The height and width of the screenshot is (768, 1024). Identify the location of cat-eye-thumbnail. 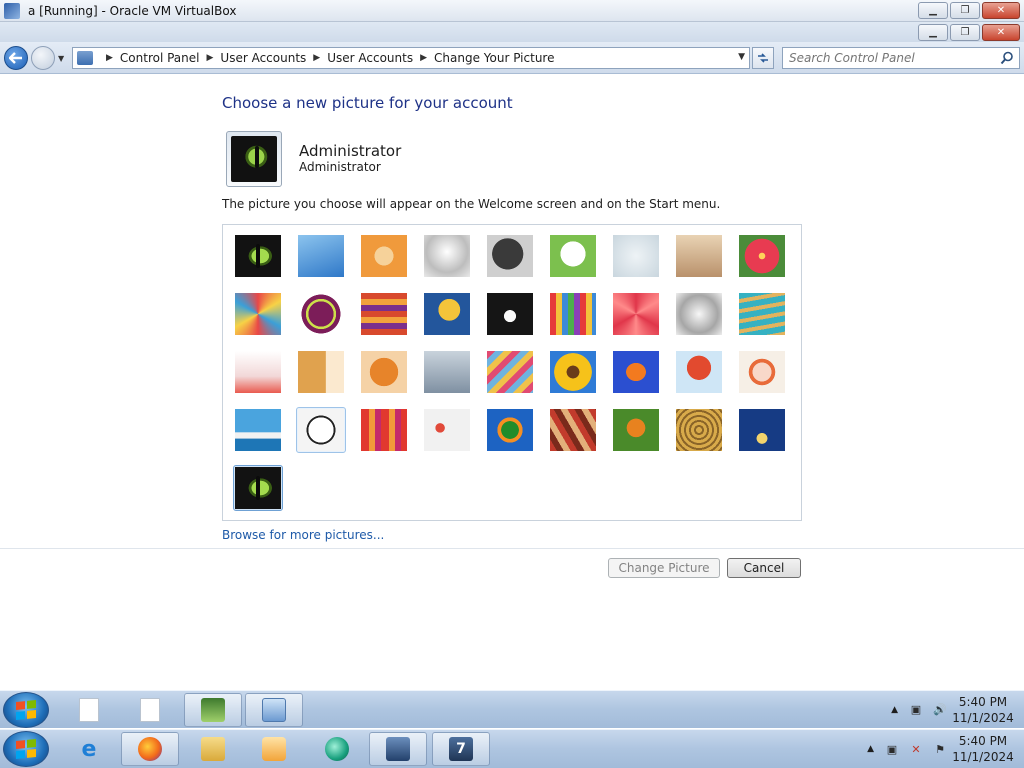
(258, 256).